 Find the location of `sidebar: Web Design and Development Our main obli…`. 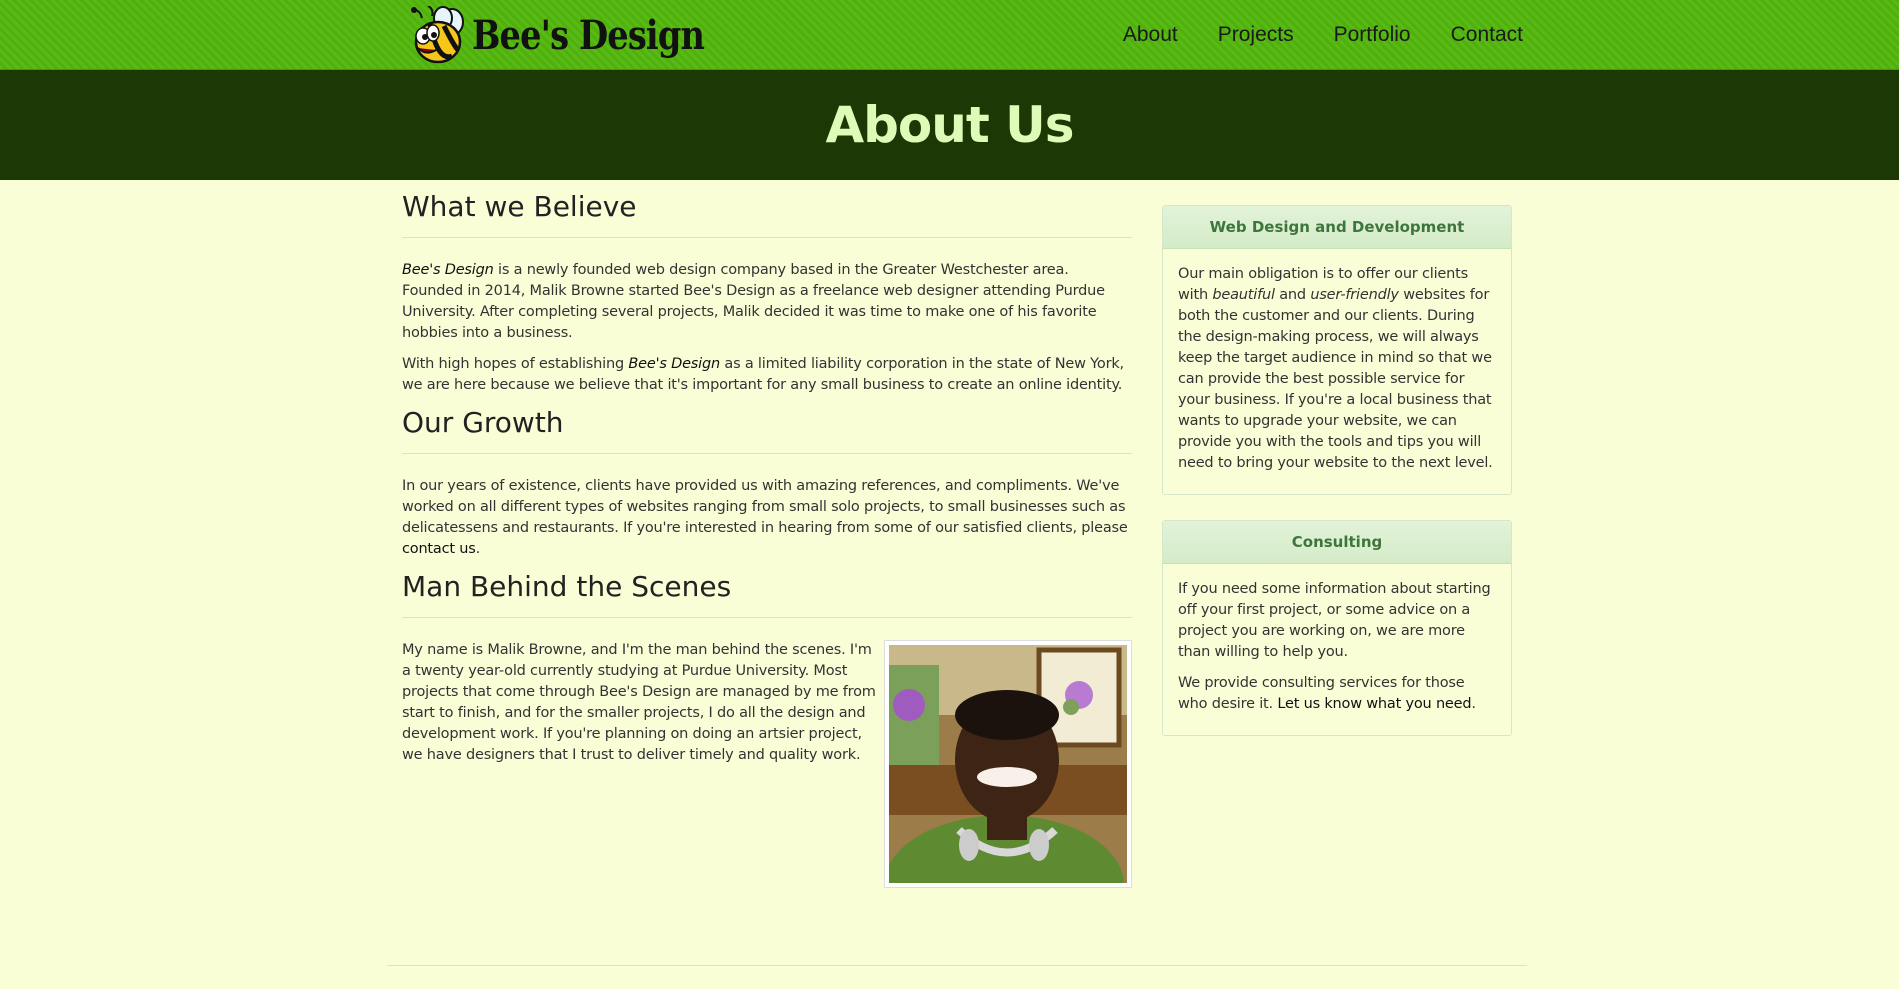

sidebar: Web Design and Development Our main obli… is located at coordinates (1337, 483).